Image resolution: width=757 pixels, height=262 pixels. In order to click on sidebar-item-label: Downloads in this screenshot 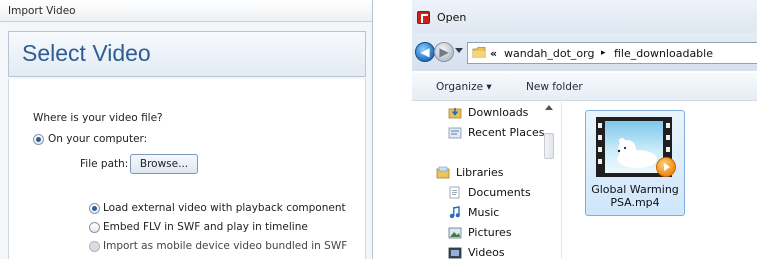, I will do `click(498, 112)`.